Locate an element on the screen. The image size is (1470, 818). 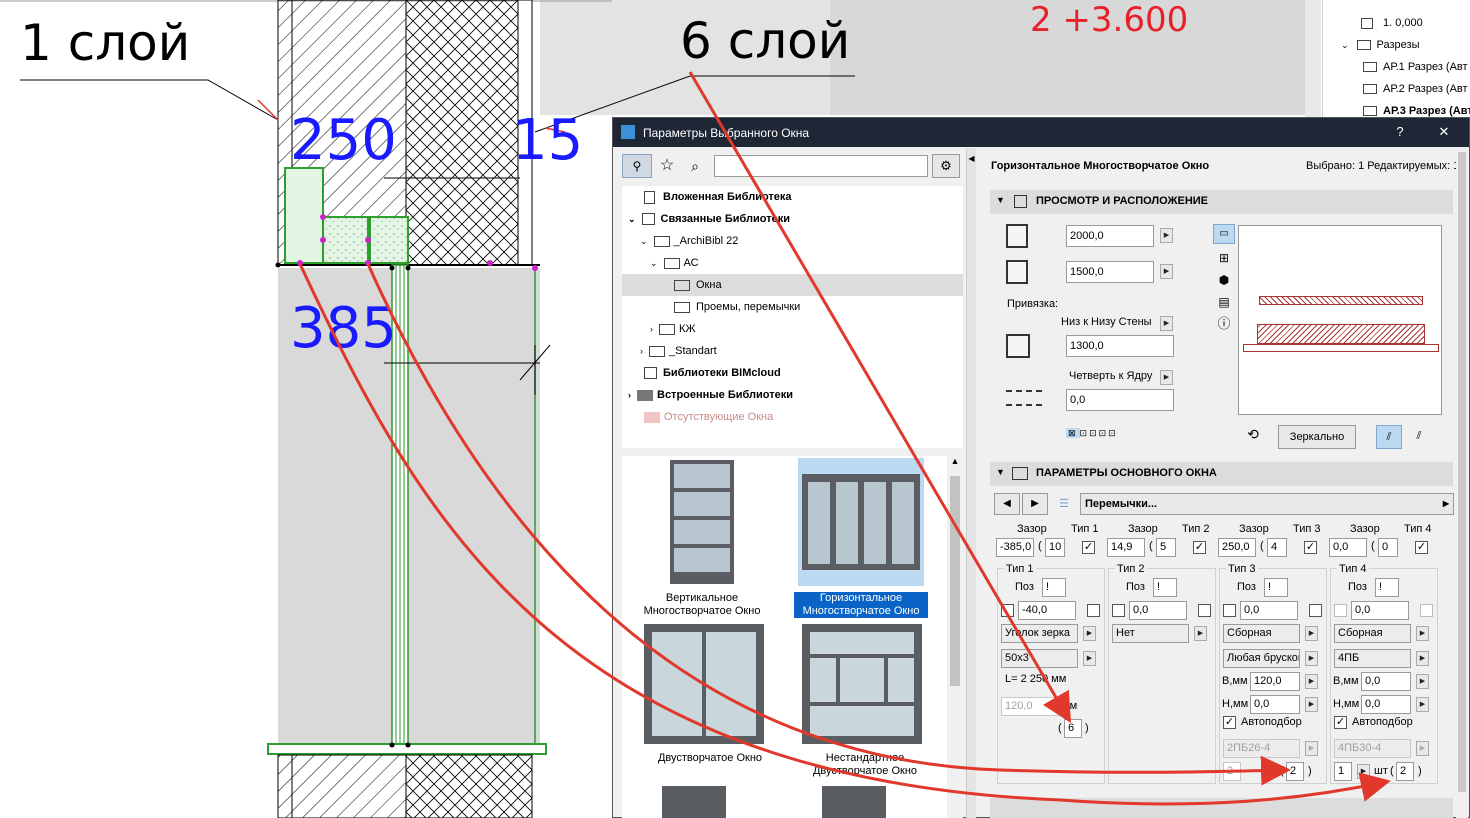
type-1-kind-arrow: ▶ is located at coordinates (1089, 633).